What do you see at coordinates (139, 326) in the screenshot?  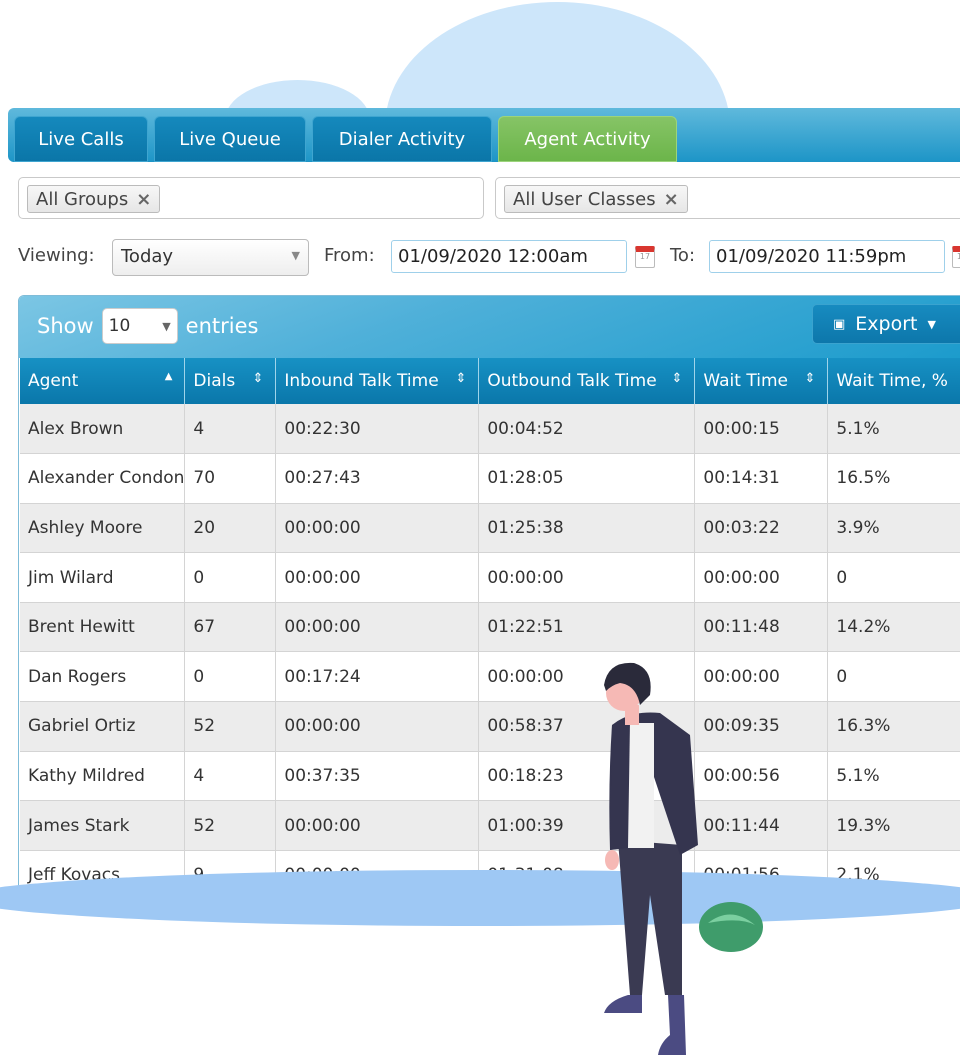 I see `page-length-select: 10 ▼` at bounding box center [139, 326].